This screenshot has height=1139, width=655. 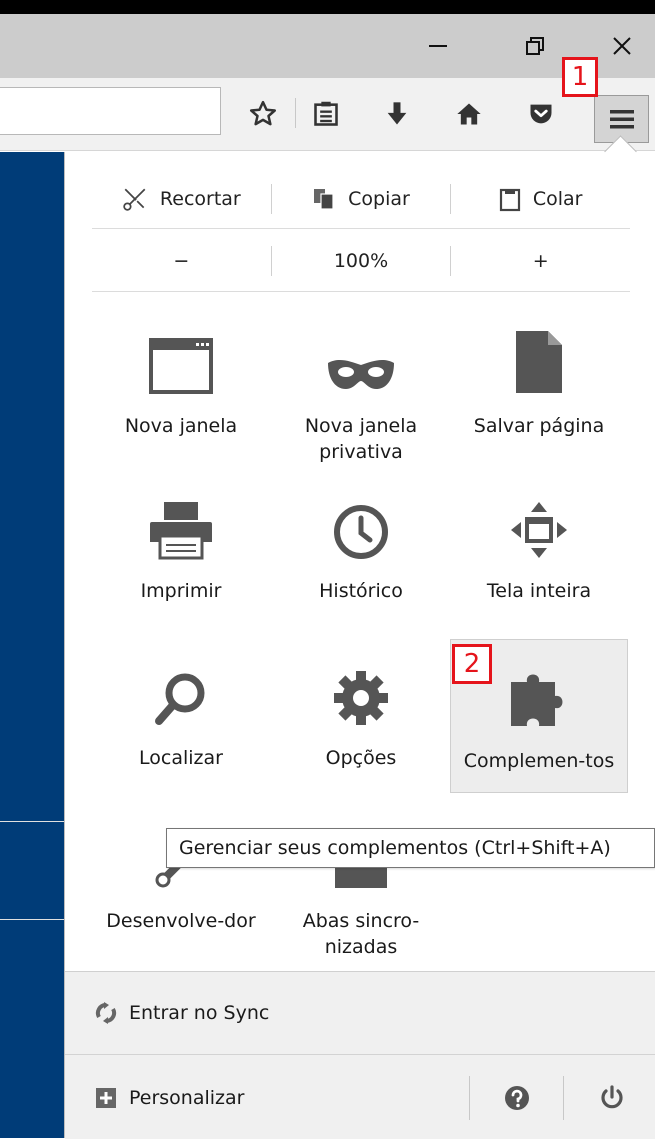 I want to click on printer-icon, so click(x=181, y=531).